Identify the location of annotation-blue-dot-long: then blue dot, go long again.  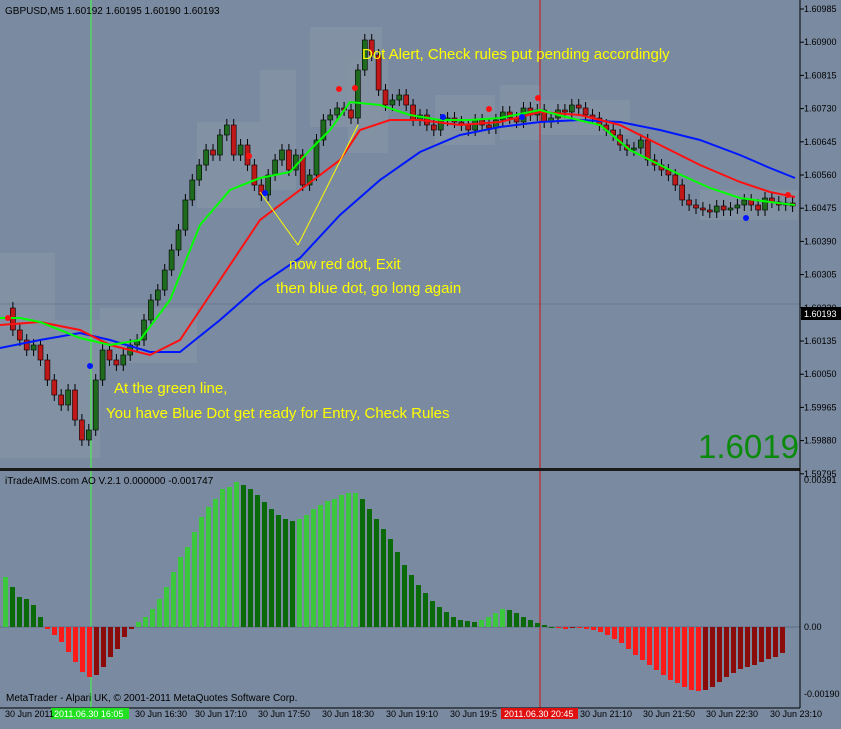
(368, 288).